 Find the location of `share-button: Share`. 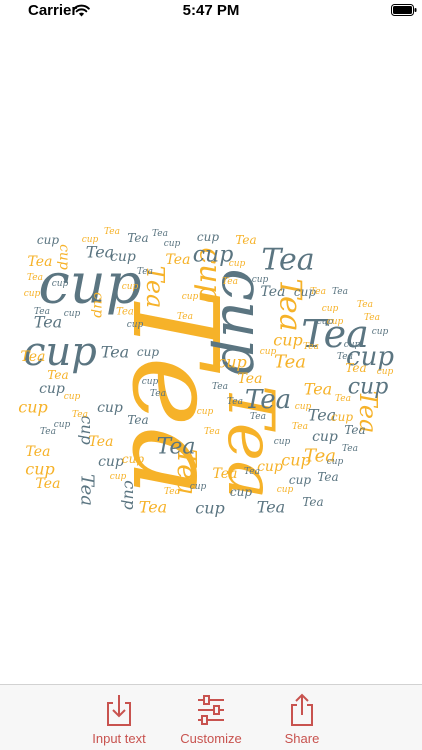

share-button: Share is located at coordinates (302, 719).